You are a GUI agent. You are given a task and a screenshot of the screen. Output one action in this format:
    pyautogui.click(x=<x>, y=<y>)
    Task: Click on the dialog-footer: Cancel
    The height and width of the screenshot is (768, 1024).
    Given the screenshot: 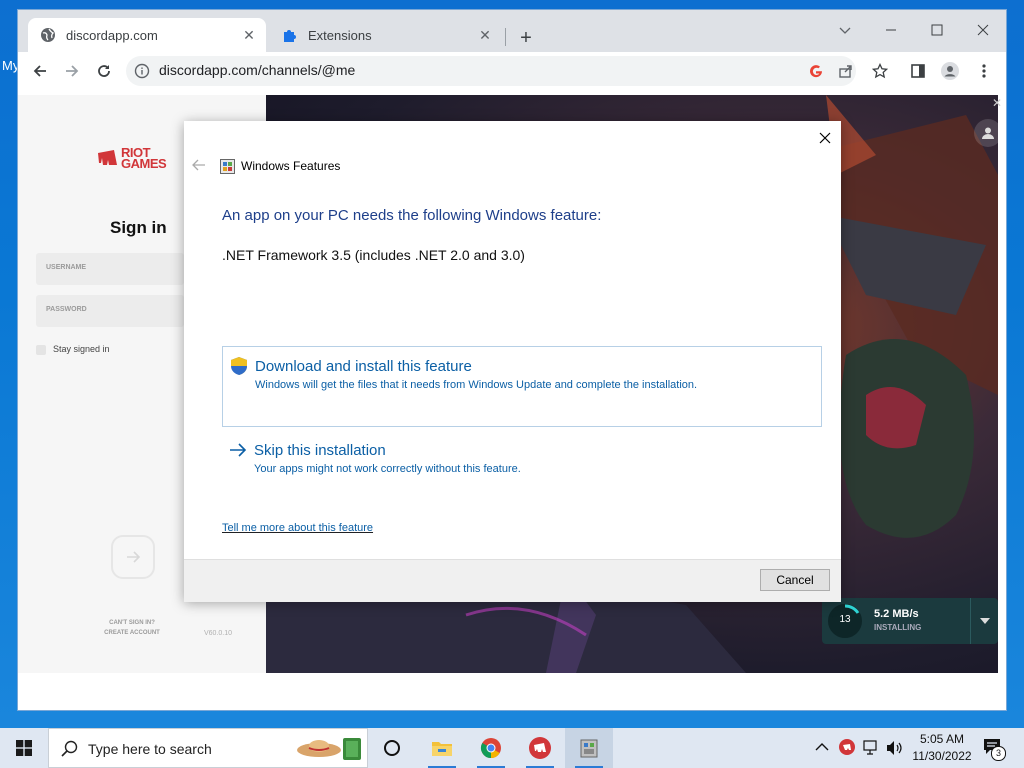 What is the action you would take?
    pyautogui.click(x=512, y=580)
    